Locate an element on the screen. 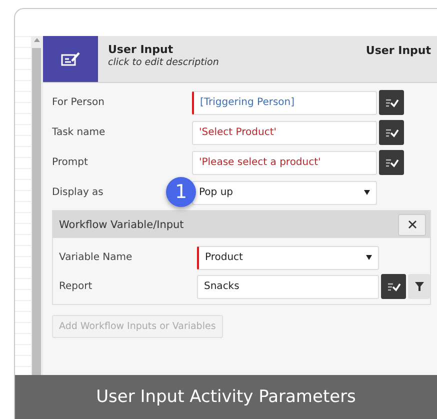  field-label: Prompt is located at coordinates (70, 162).